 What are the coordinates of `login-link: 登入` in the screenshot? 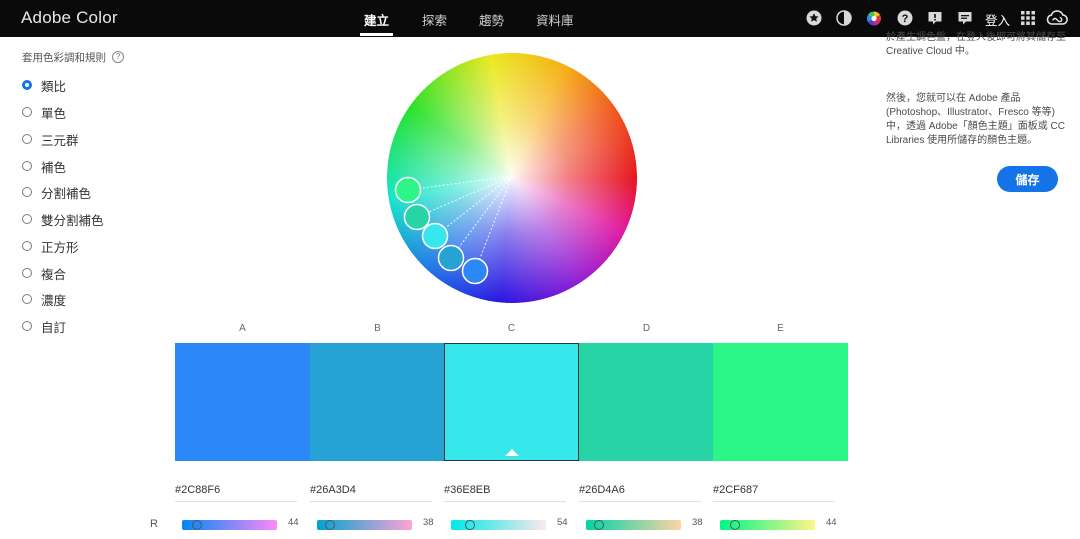 It's located at (997, 19).